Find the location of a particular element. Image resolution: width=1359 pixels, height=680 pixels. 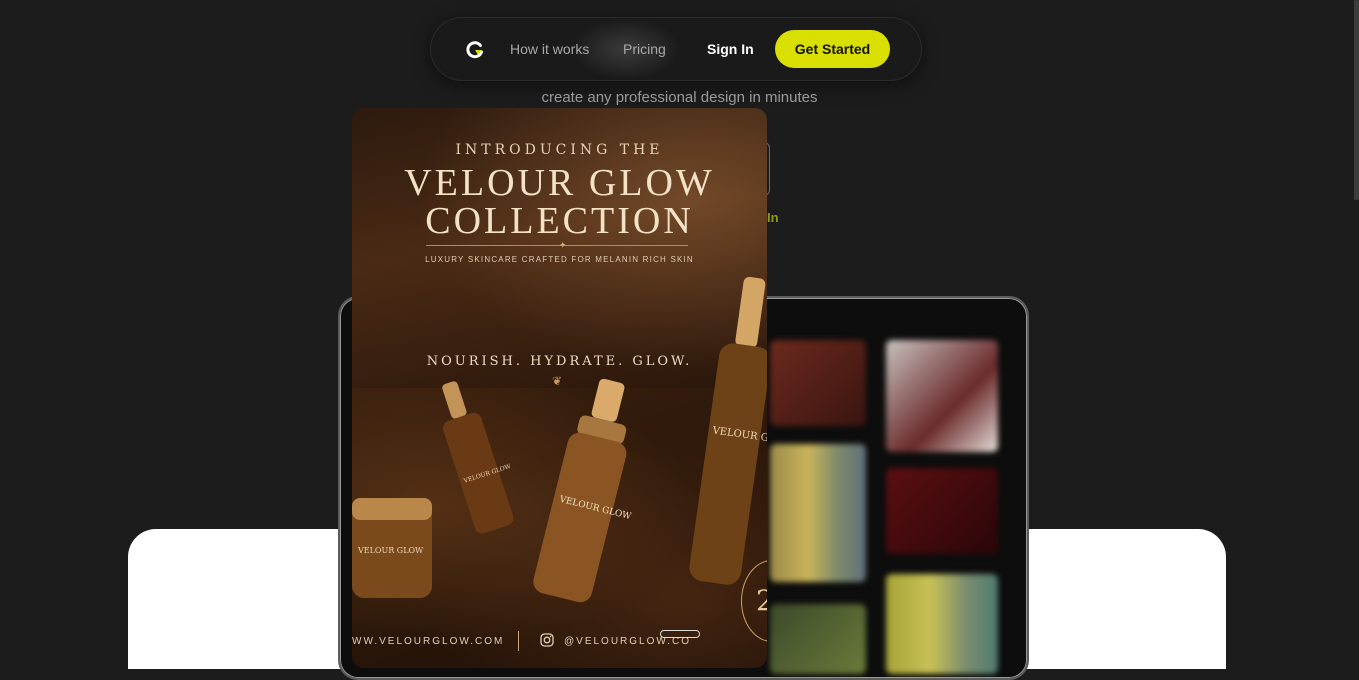

cream-jar: VELOUR GLOW is located at coordinates (392, 548).